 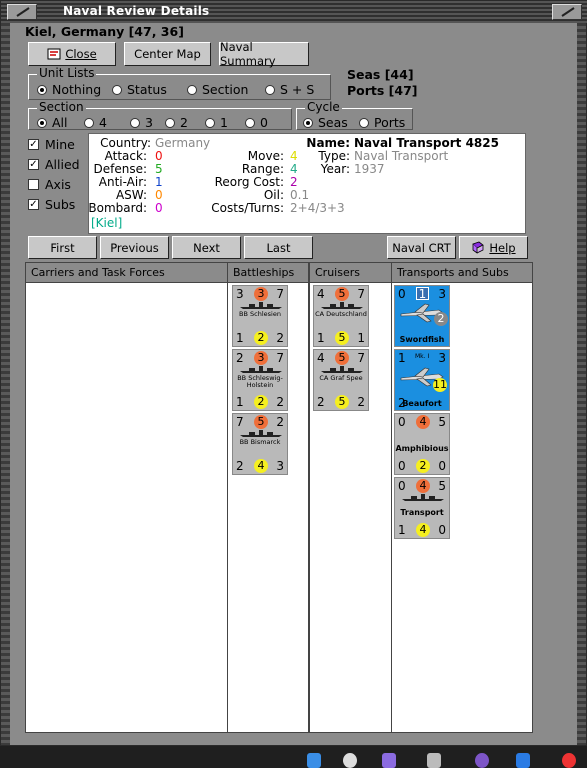 What do you see at coordinates (33, 164) in the screenshot?
I see `checkbox-allied: ✓` at bounding box center [33, 164].